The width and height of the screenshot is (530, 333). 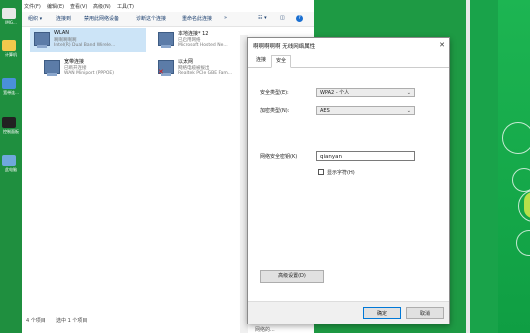 I want to click on organize-button: 组织 ▾, so click(x=35, y=18).